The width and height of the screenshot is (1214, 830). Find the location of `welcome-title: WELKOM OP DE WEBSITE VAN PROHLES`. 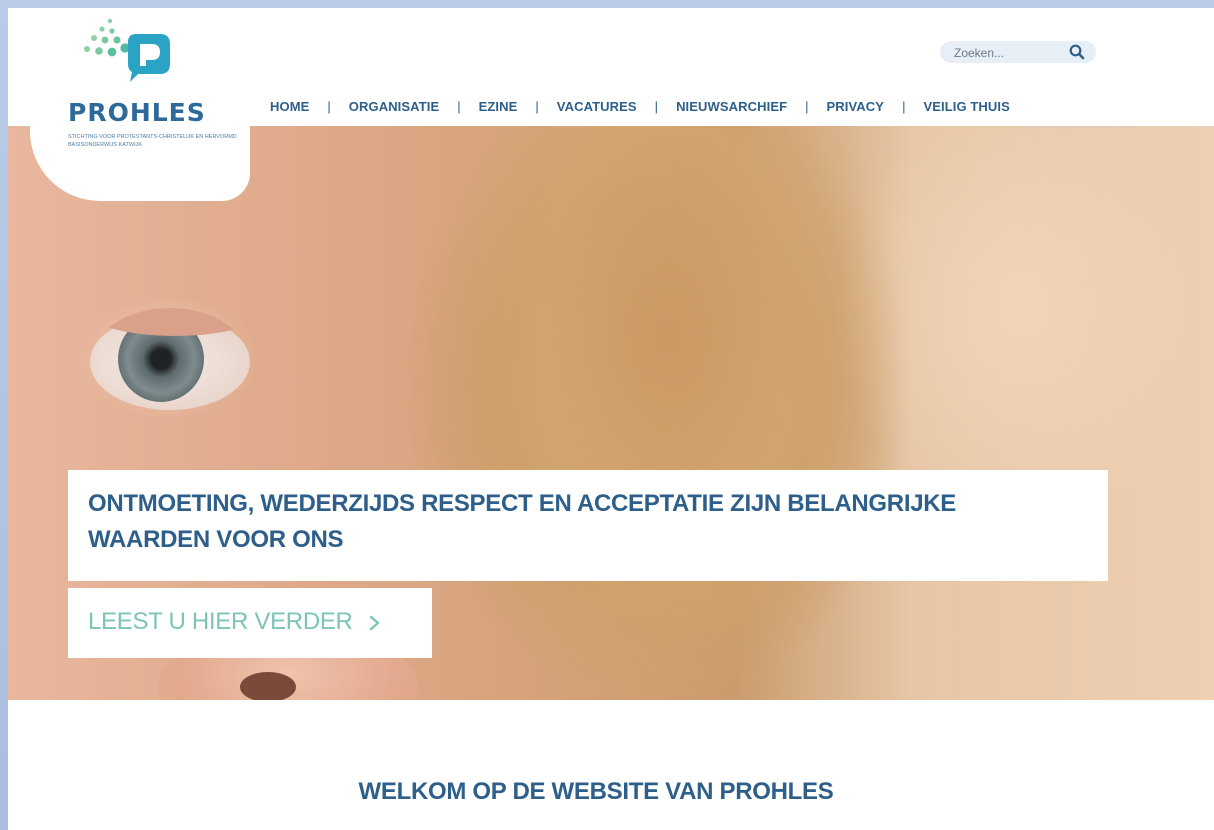

welcome-title: WELKOM OP DE WEBSITE VAN PROHLES is located at coordinates (596, 791).